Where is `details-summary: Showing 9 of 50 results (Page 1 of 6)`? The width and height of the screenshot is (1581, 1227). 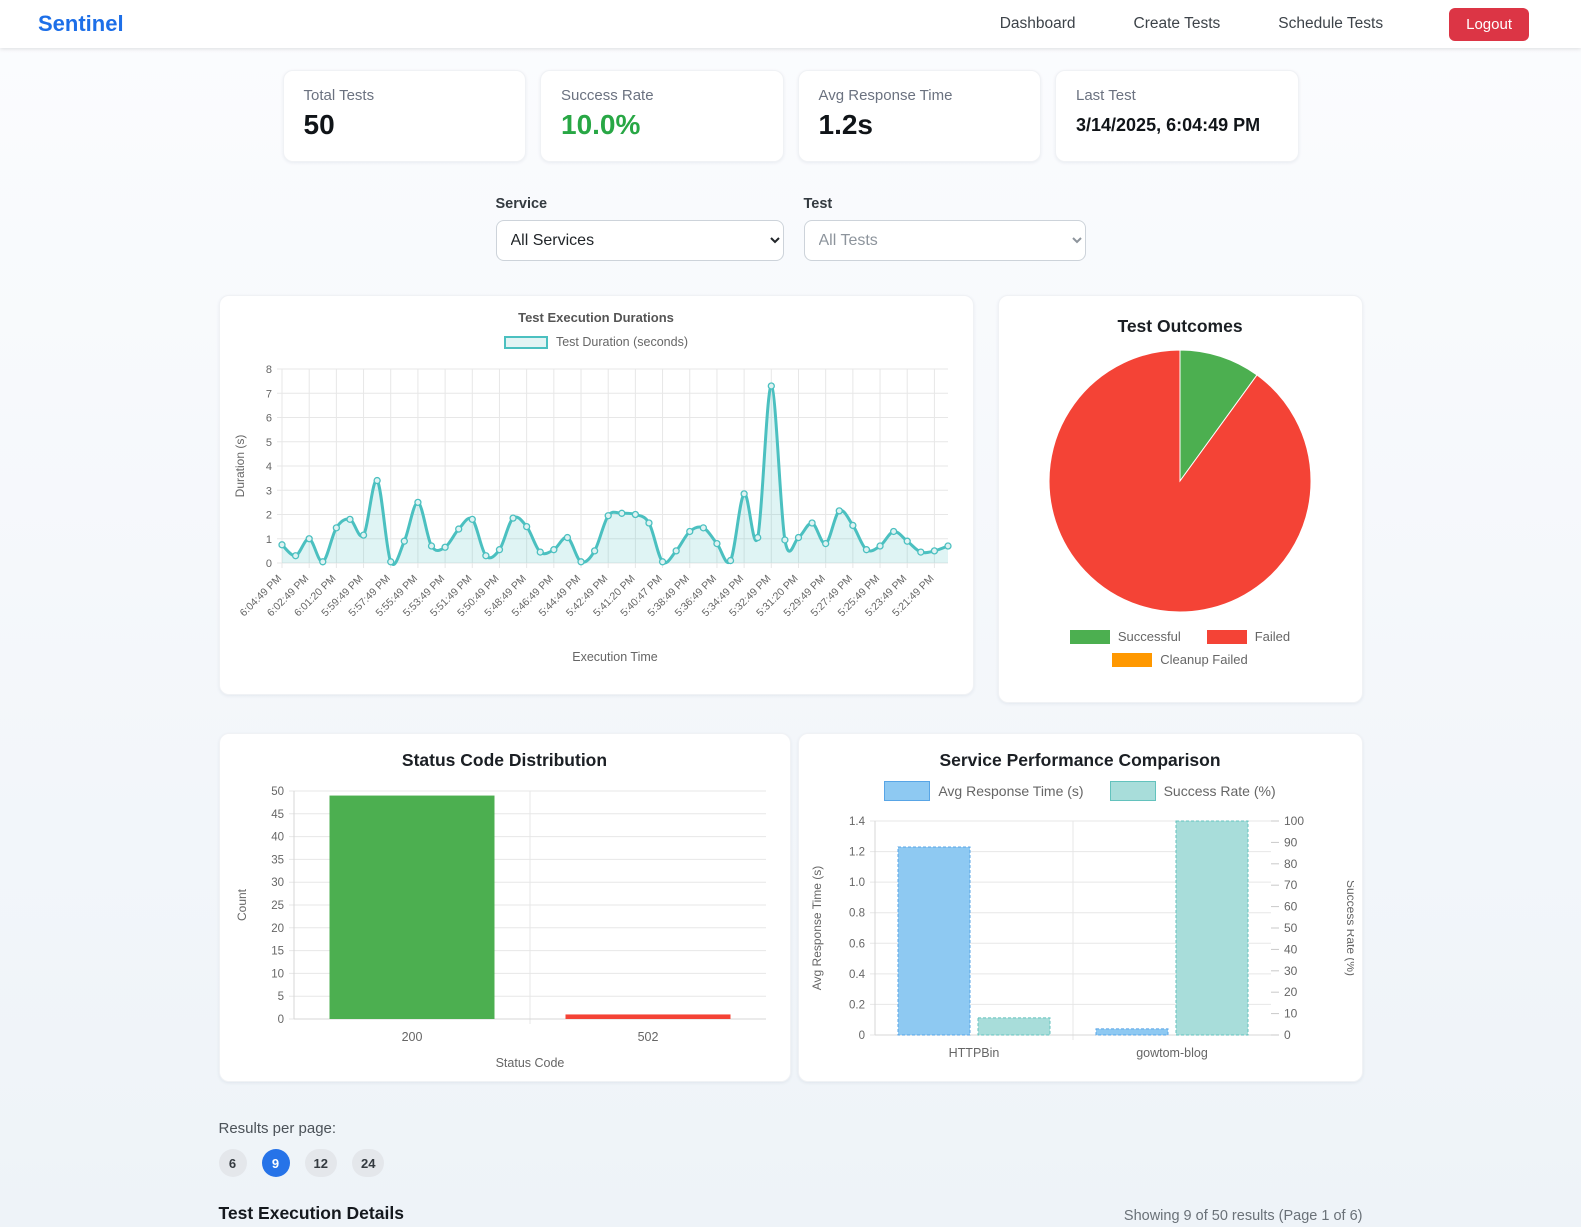 details-summary: Showing 9 of 50 results (Page 1 of 6) is located at coordinates (1243, 1216).